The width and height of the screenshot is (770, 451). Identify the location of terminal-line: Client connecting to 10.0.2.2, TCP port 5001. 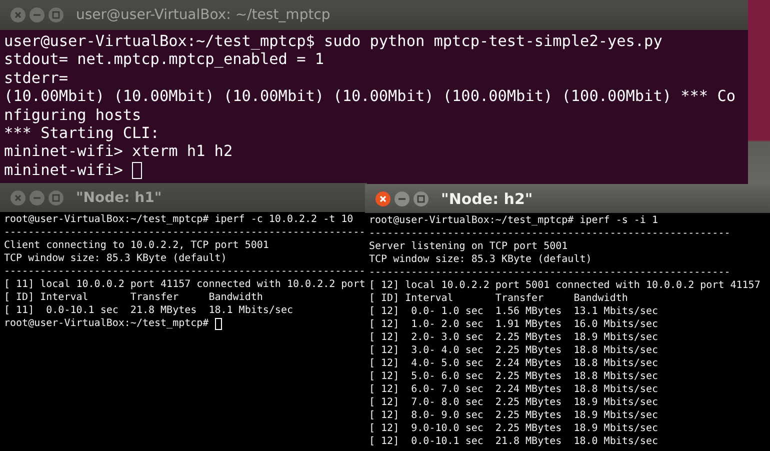
(136, 245).